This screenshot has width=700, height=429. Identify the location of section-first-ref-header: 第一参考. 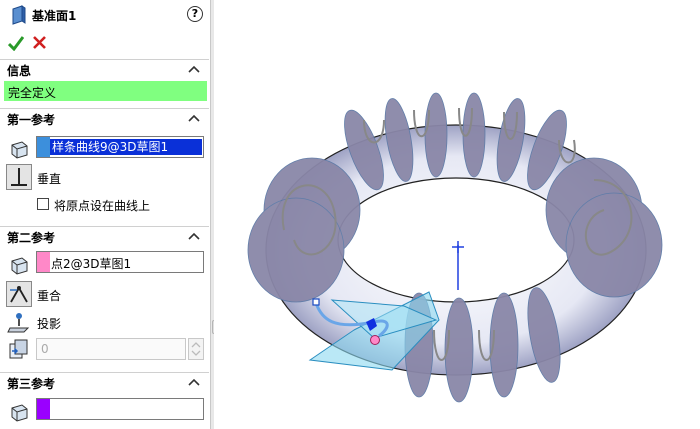
(104, 118).